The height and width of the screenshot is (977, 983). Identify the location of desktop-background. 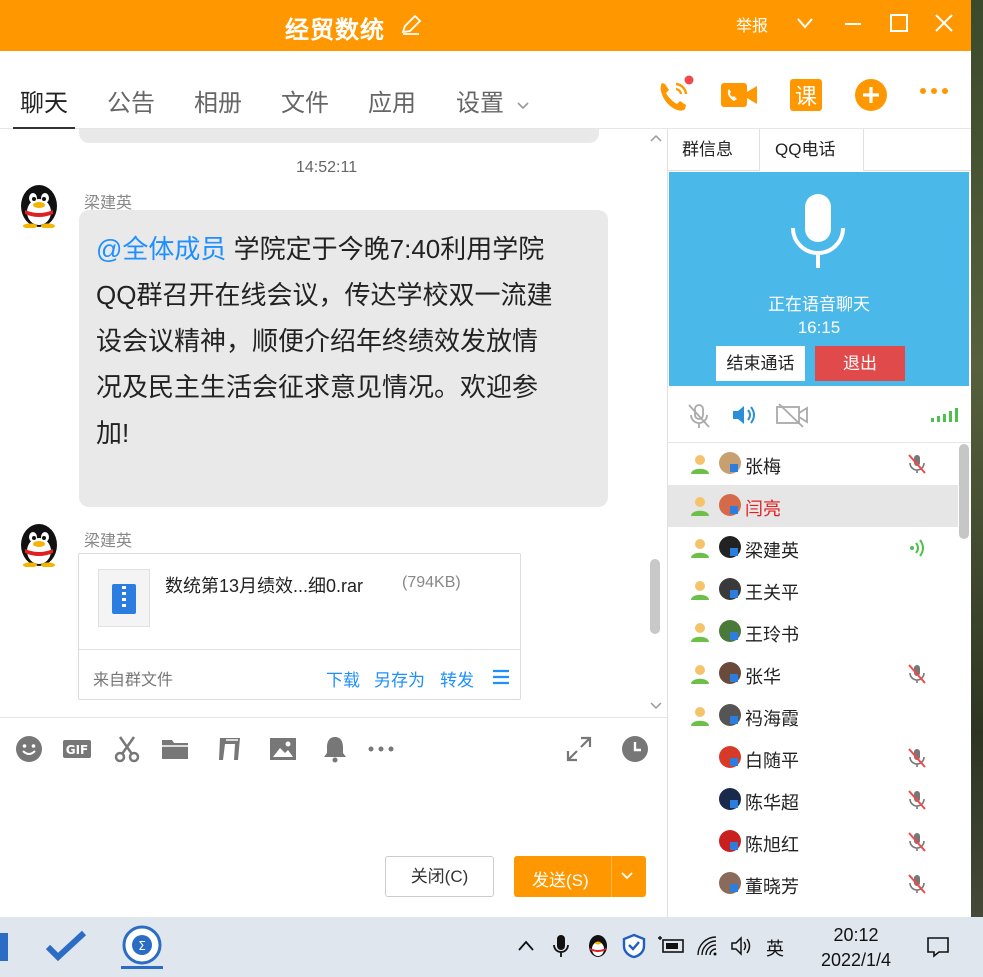
(977, 458).